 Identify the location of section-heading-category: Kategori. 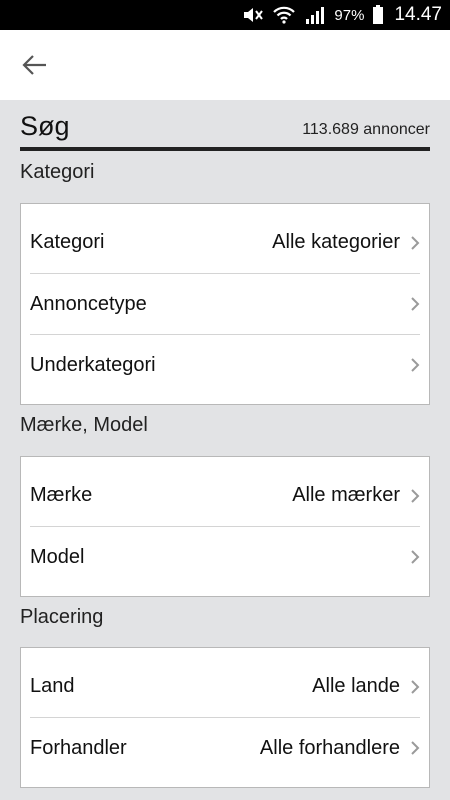
(57, 172).